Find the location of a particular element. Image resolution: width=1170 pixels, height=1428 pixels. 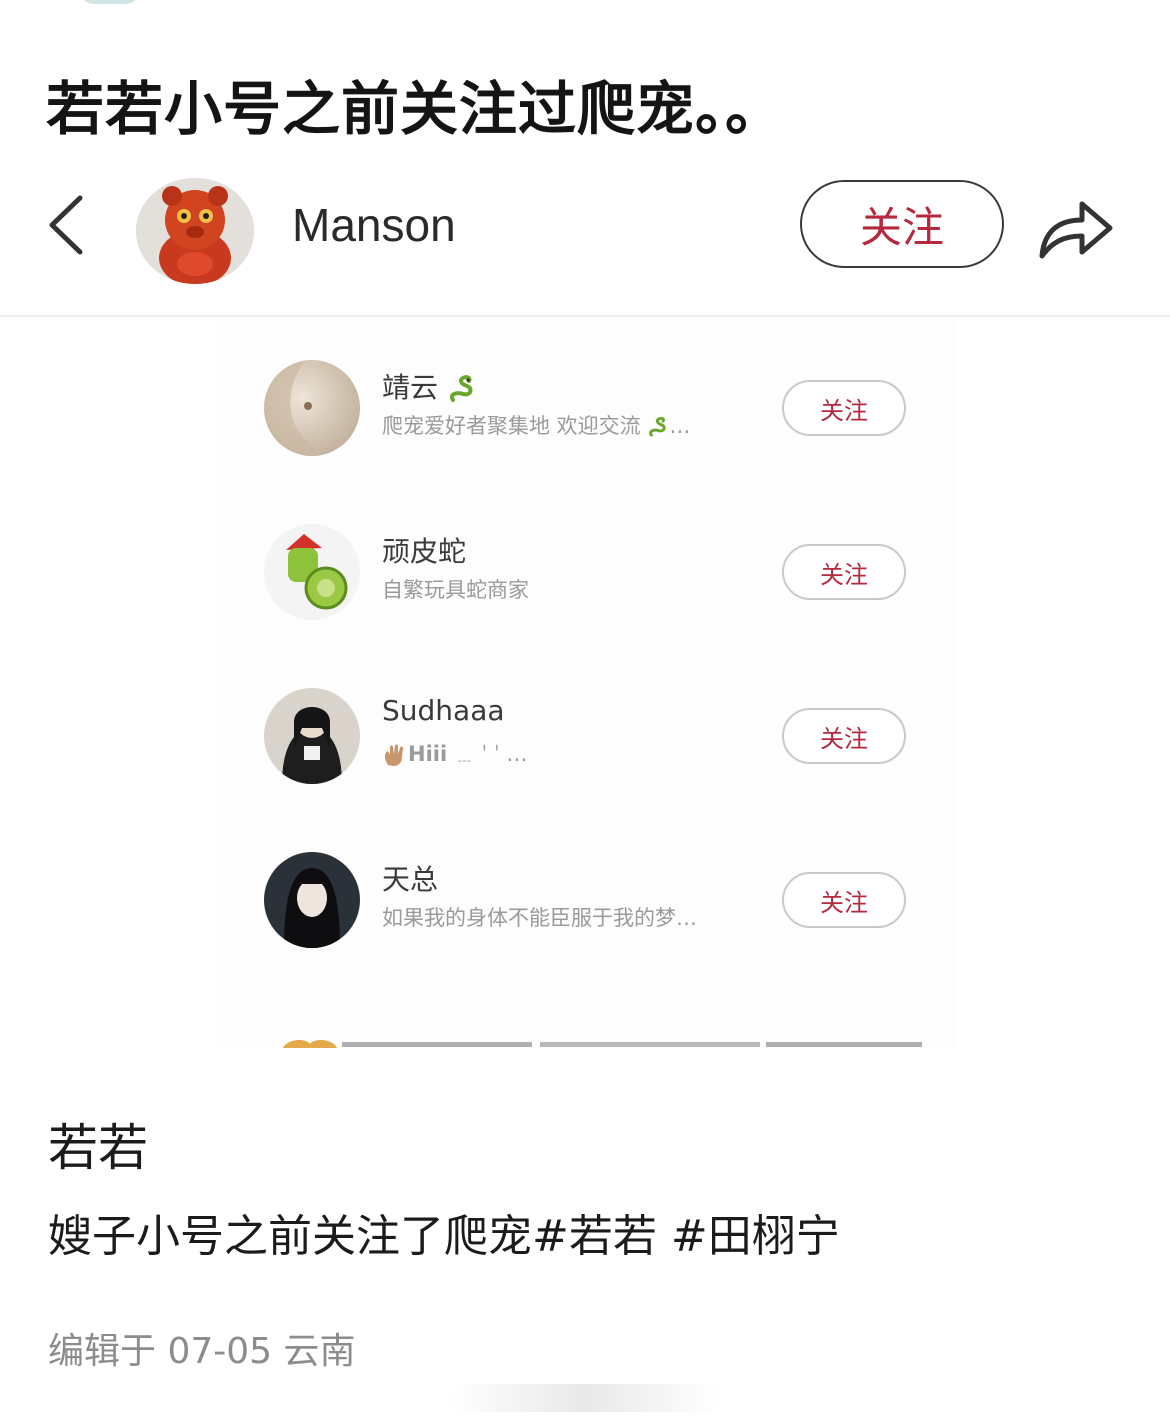

profile-name: Manson is located at coordinates (374, 225).